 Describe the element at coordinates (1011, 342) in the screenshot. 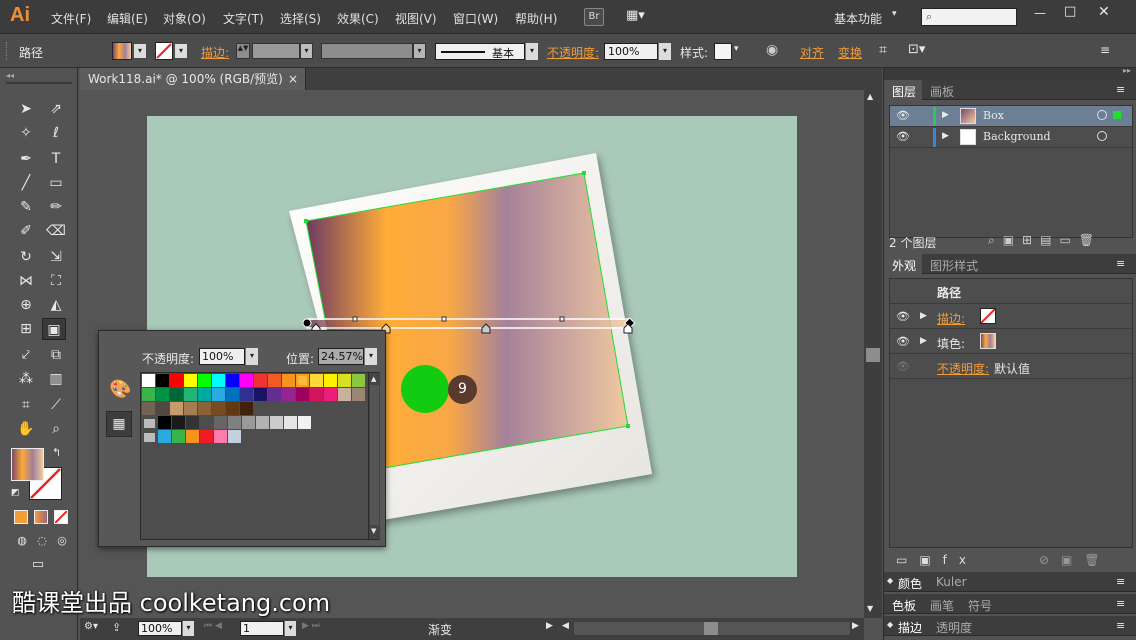

I see `appearance-fill-row: 👁 ▶ 填色:` at that location.